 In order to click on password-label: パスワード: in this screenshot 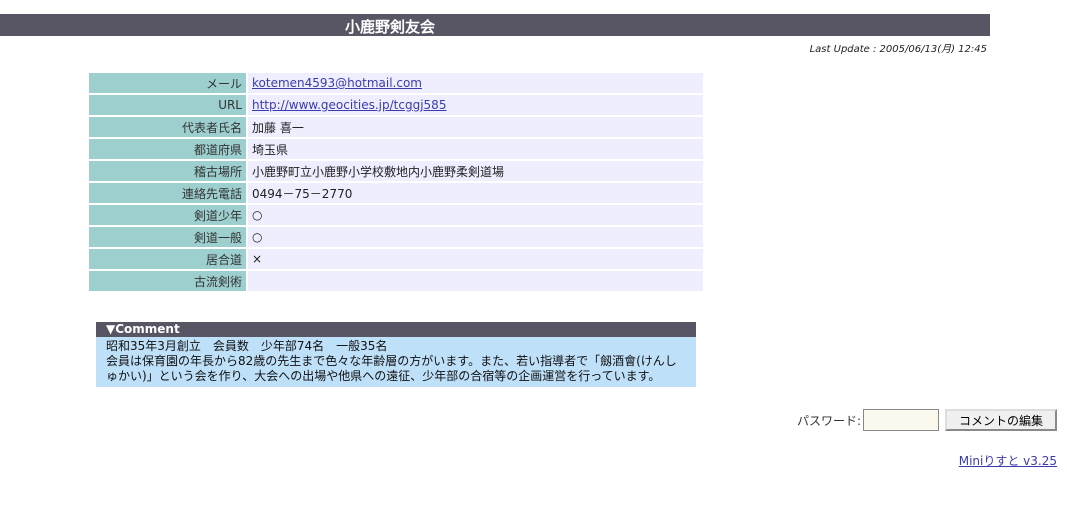, I will do `click(828, 420)`.